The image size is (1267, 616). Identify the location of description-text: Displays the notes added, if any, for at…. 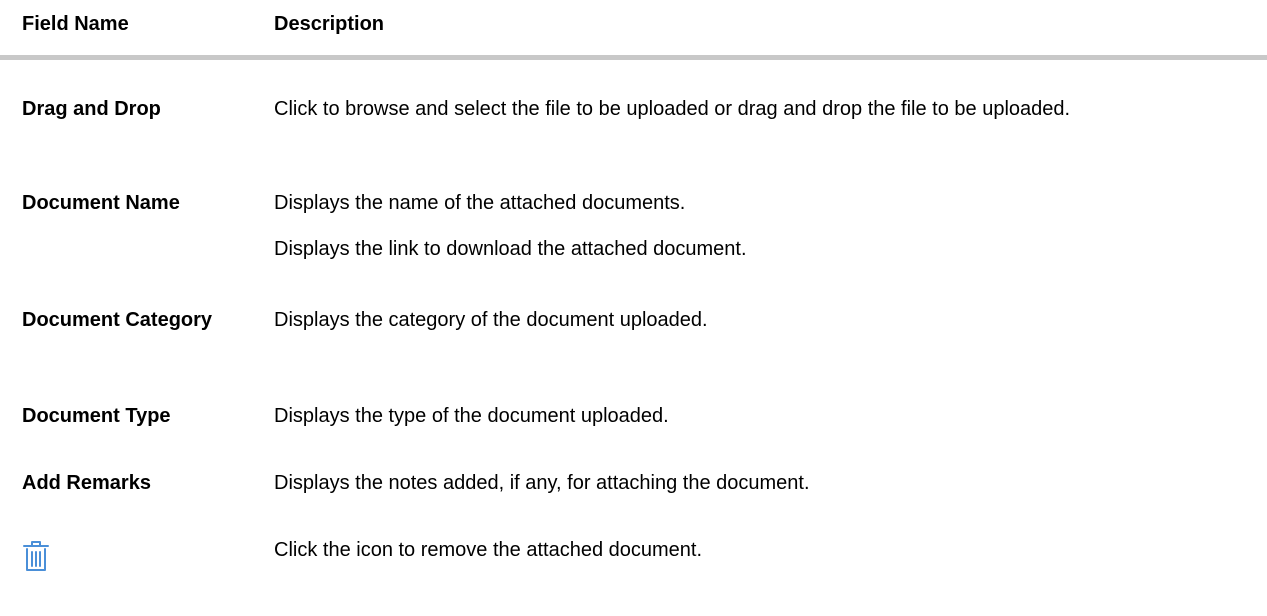
(542, 483).